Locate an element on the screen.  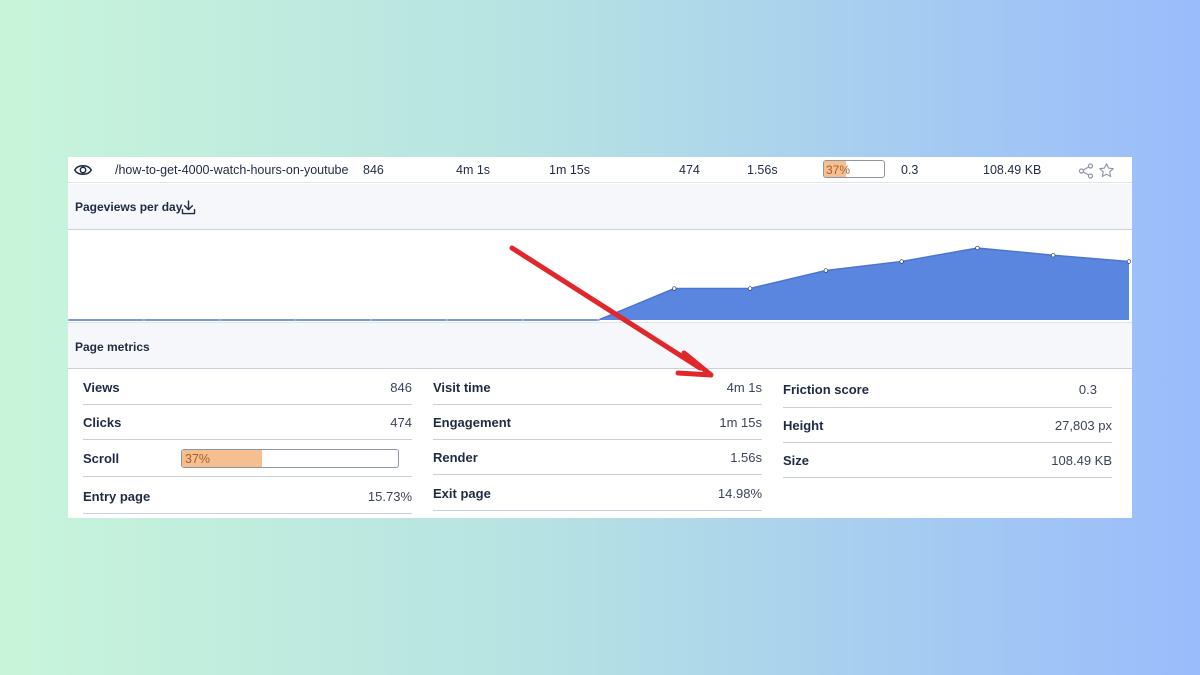
scroll-depth-bar: 37% is located at coordinates (290, 458).